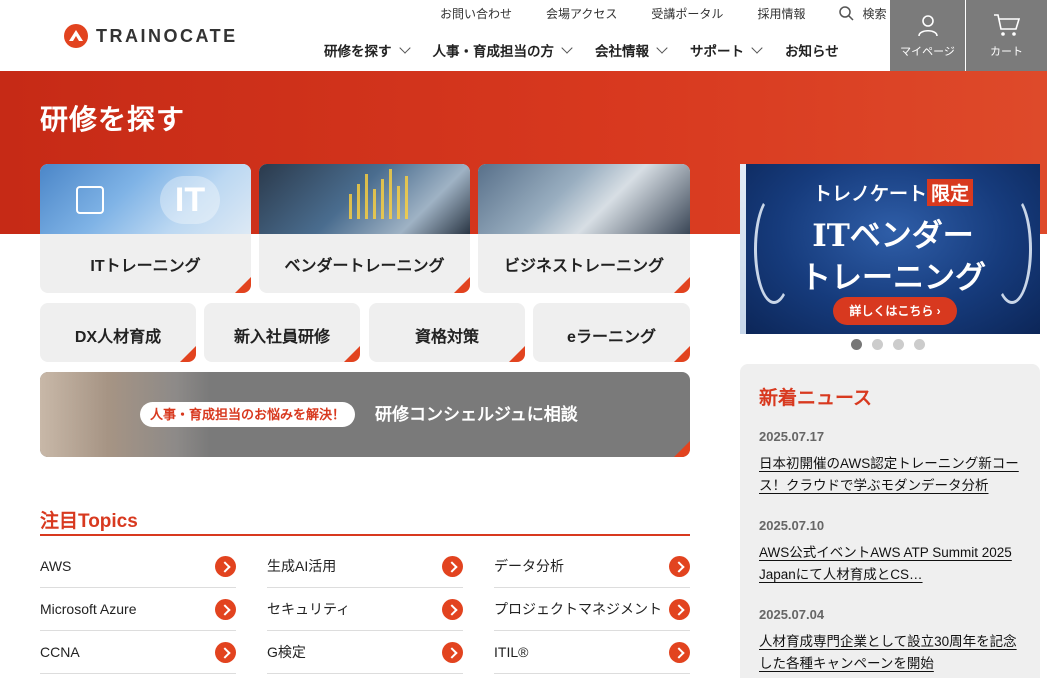  Describe the element at coordinates (812, 50) in the screenshot. I see `nav-news: お知らせ` at that location.